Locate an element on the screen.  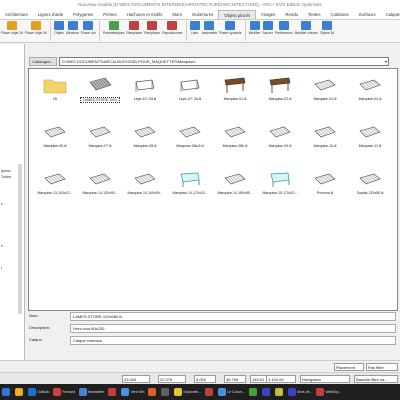
taskbar-app: Forward is located at coordinates (64, 392).